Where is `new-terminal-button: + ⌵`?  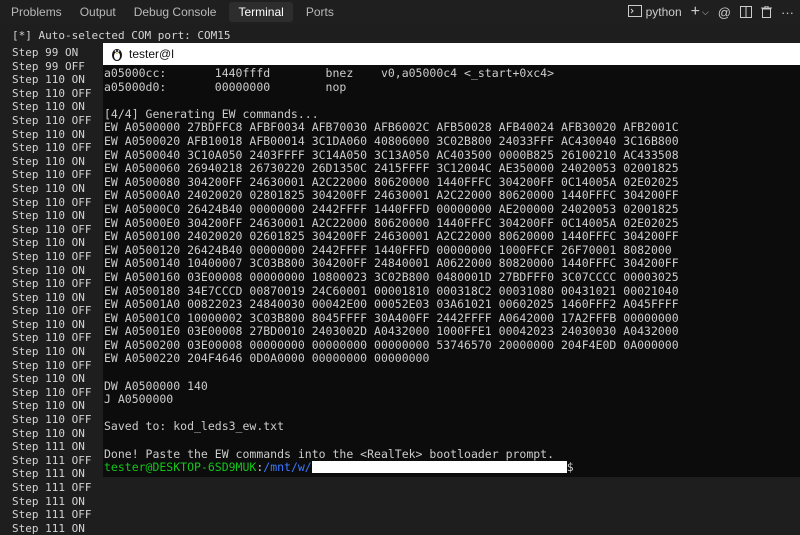
new-terminal-button: + ⌵ is located at coordinates (700, 12).